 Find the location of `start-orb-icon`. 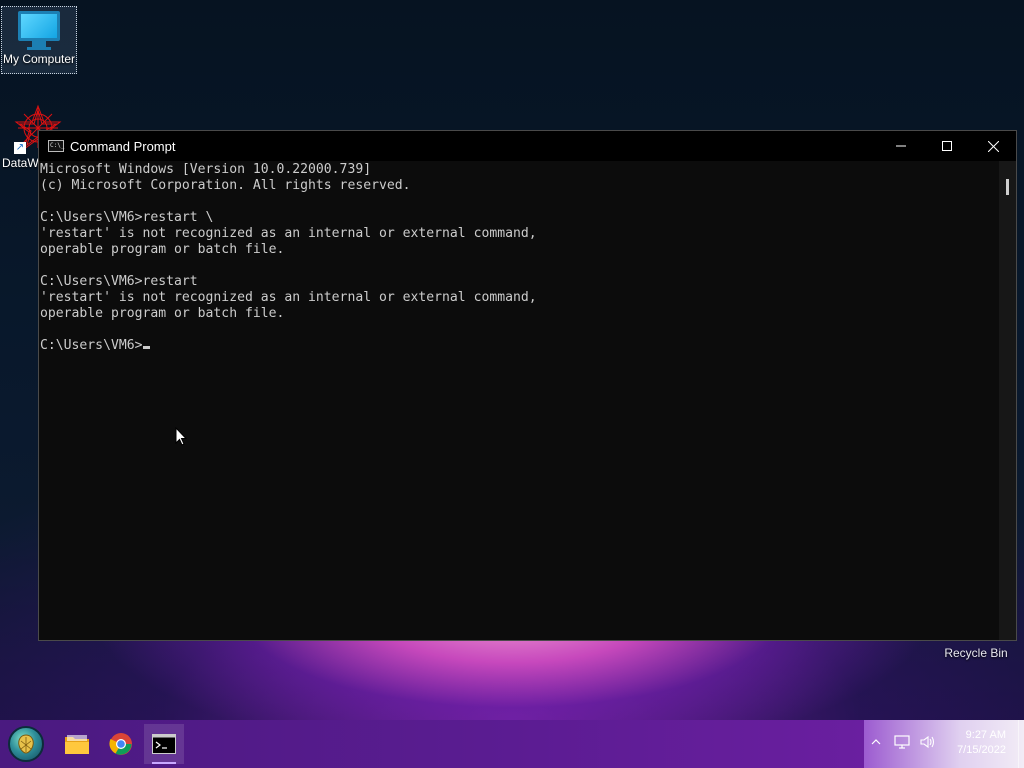

start-orb-icon is located at coordinates (26, 744).